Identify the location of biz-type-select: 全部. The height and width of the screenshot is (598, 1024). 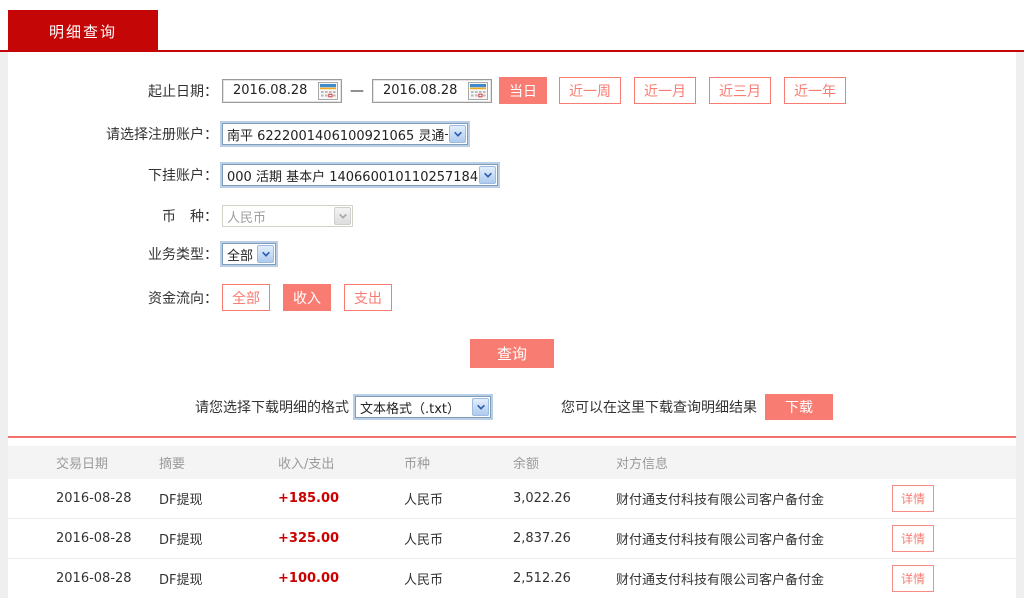
(249, 254).